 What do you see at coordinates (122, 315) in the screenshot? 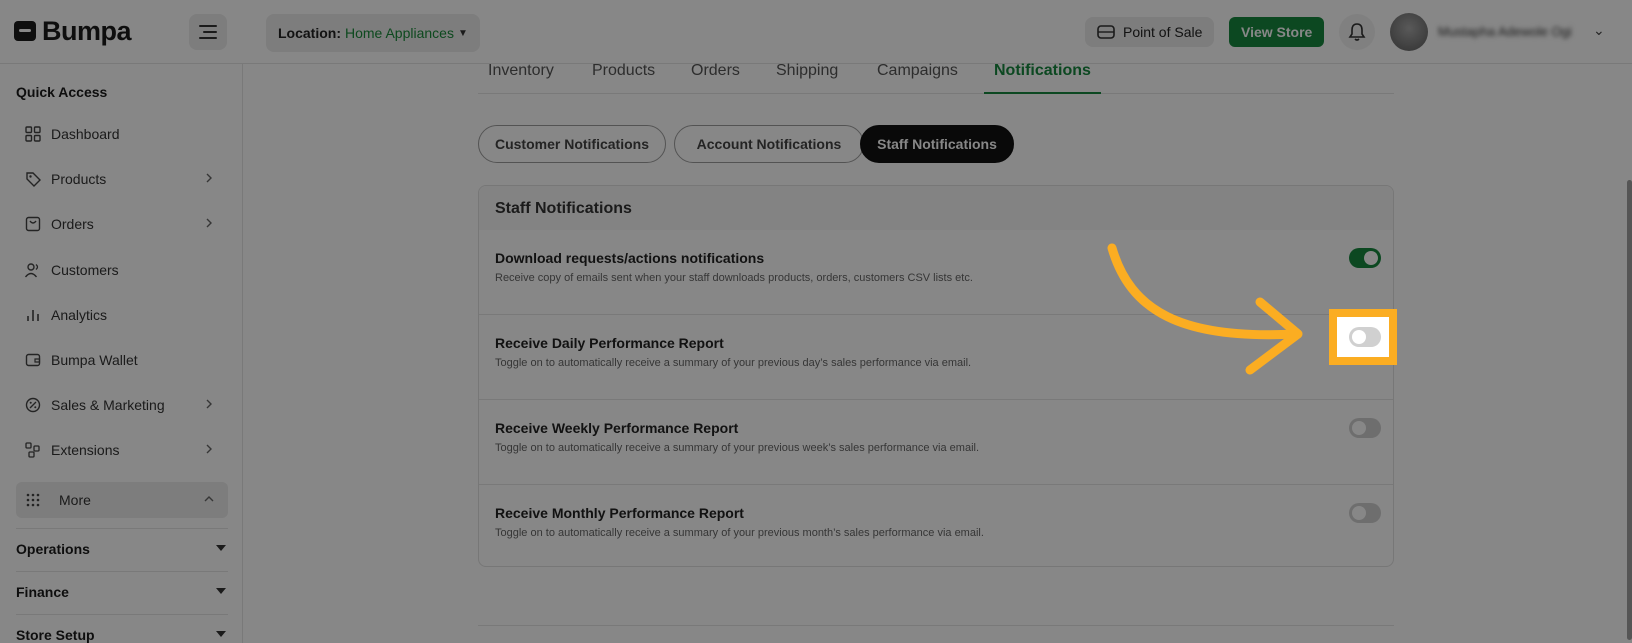
I see `sidebar-item-analytics: Analytics` at bounding box center [122, 315].